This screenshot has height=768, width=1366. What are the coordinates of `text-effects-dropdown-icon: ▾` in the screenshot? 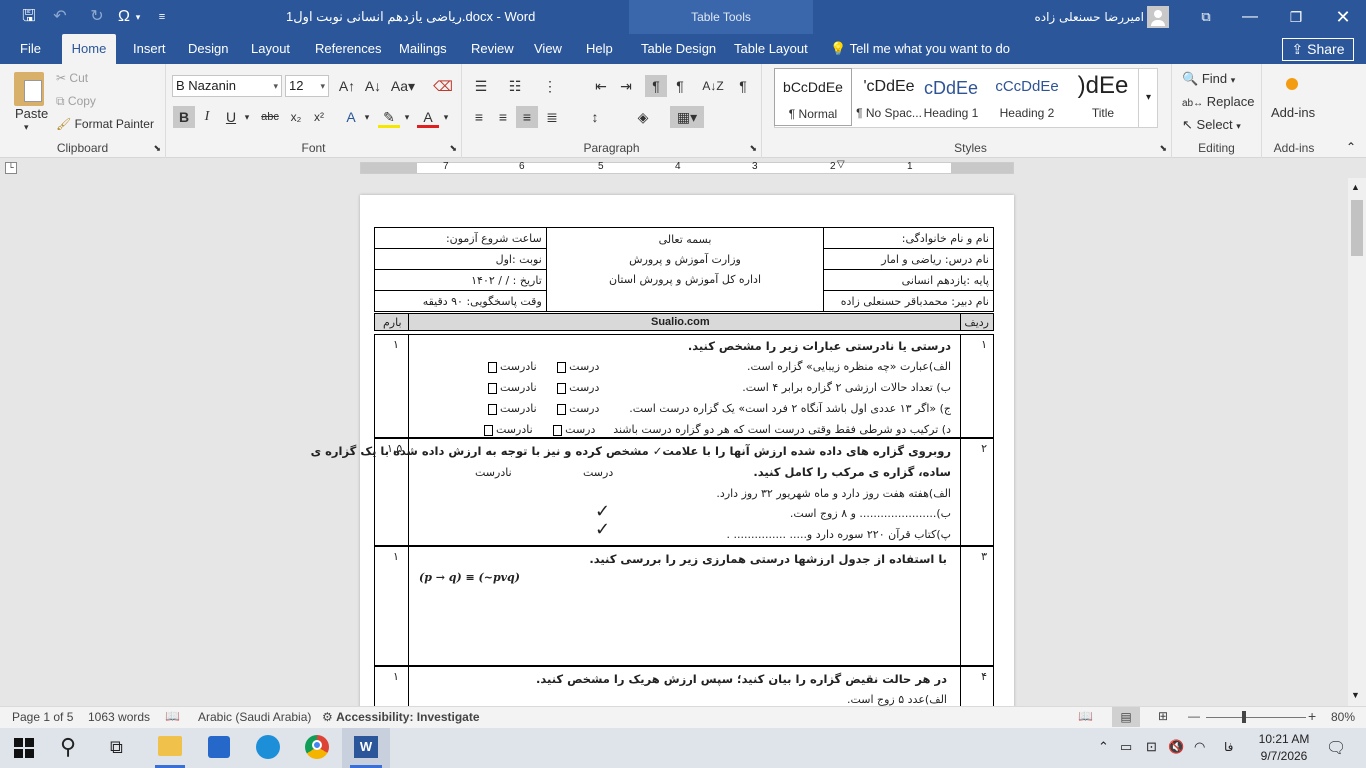 It's located at (367, 117).